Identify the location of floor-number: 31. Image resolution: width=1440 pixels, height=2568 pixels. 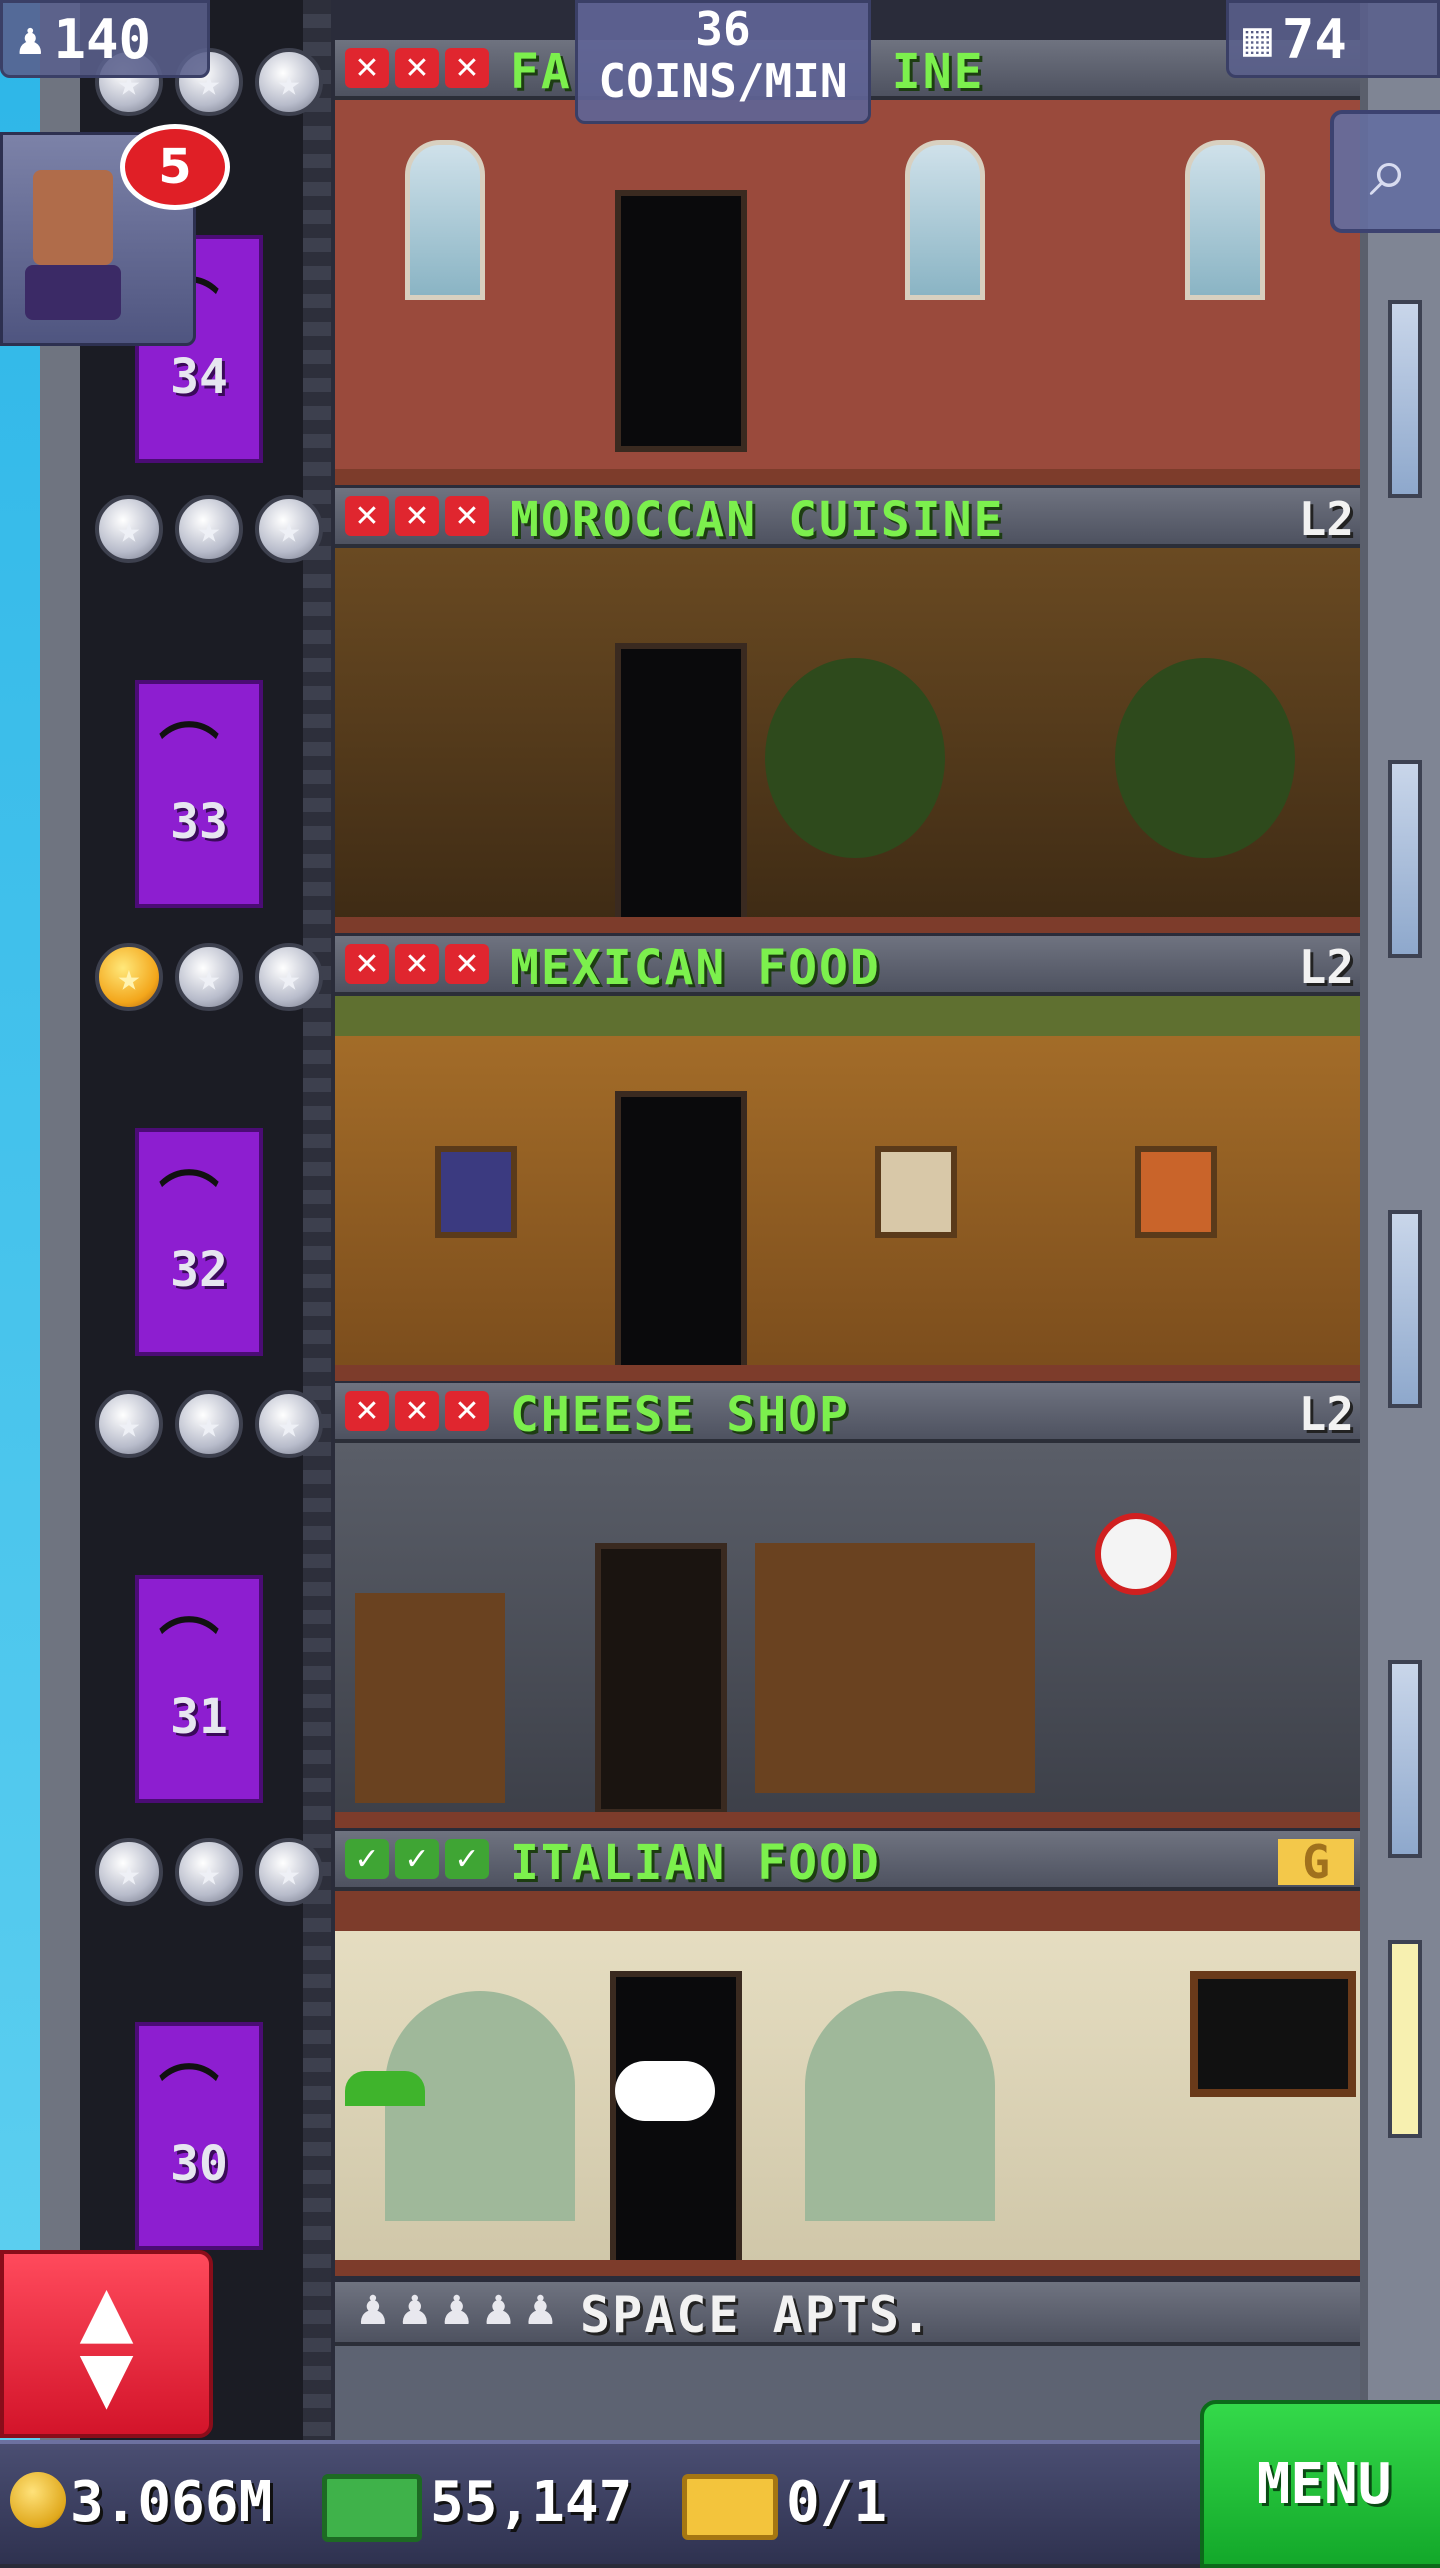
(199, 1717).